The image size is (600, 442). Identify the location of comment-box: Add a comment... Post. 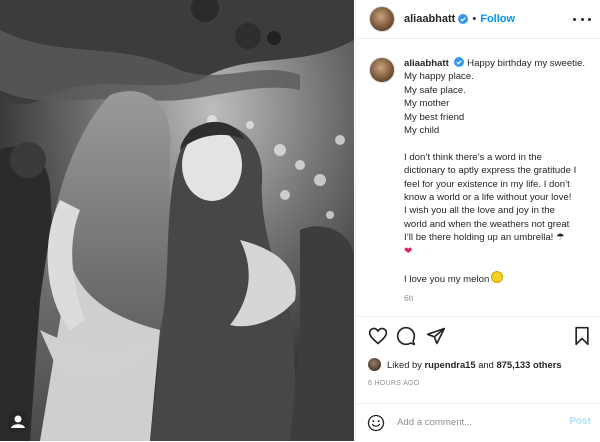
(478, 422).